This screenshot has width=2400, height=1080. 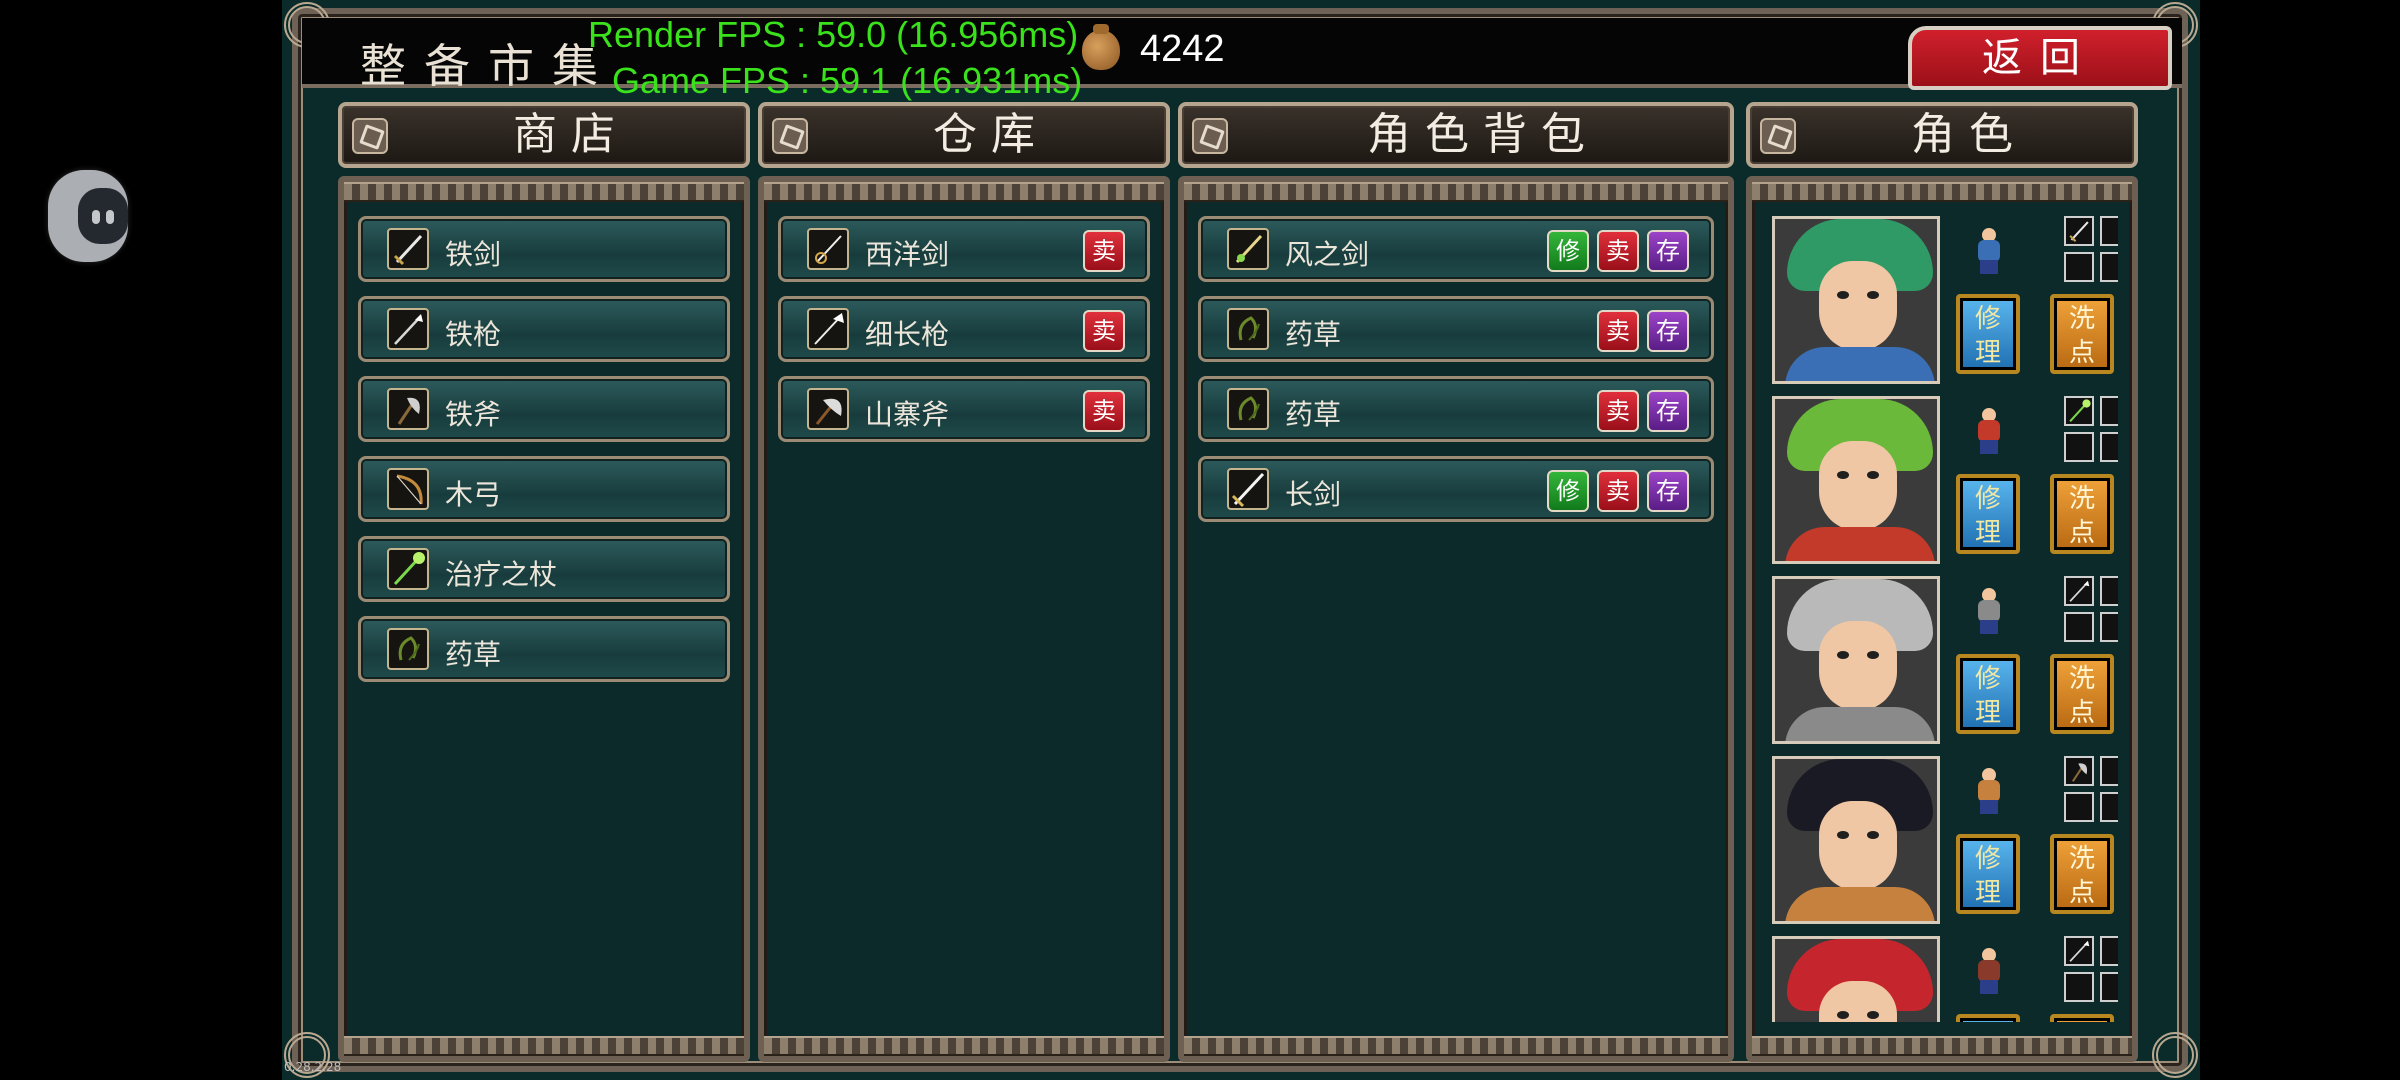 What do you see at coordinates (1476, 134) in the screenshot?
I see `bag-title: 角 色 背 包` at bounding box center [1476, 134].